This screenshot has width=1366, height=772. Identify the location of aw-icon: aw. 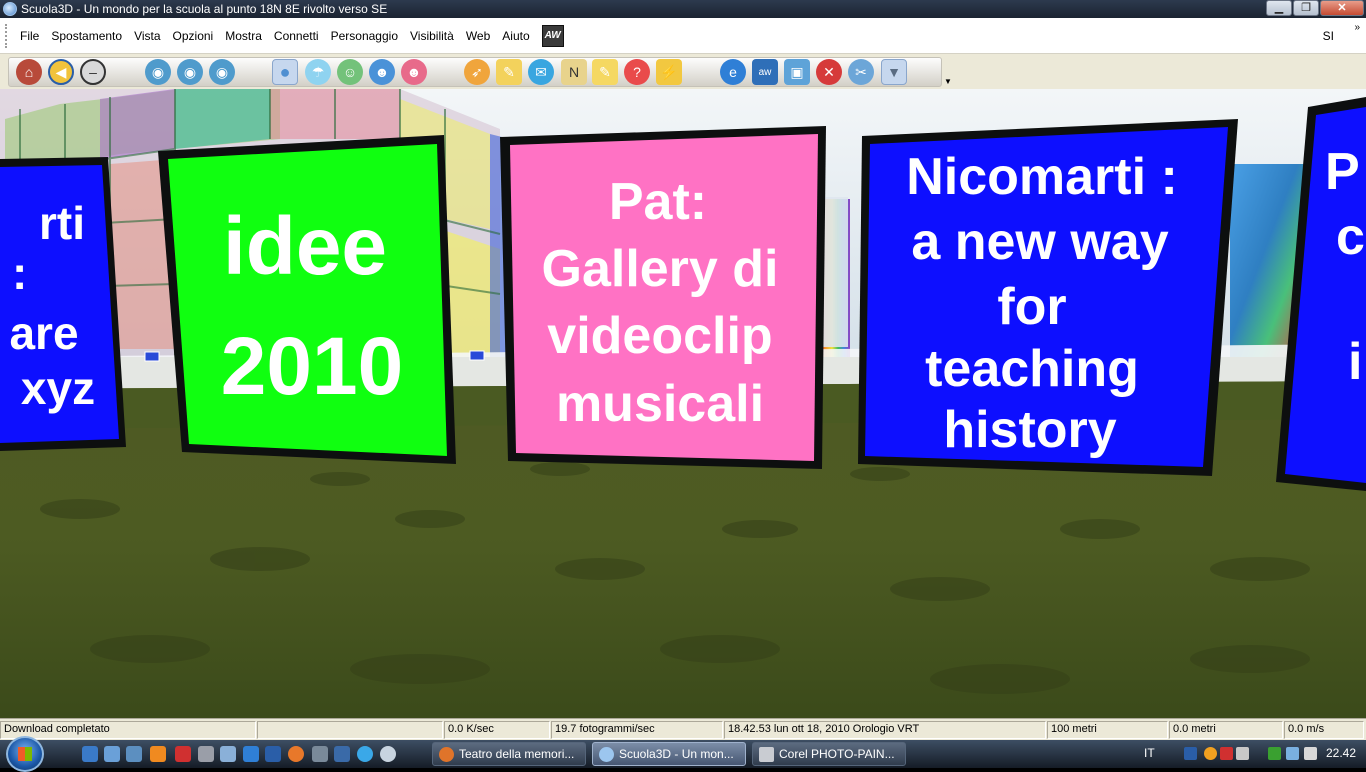
(765, 72).